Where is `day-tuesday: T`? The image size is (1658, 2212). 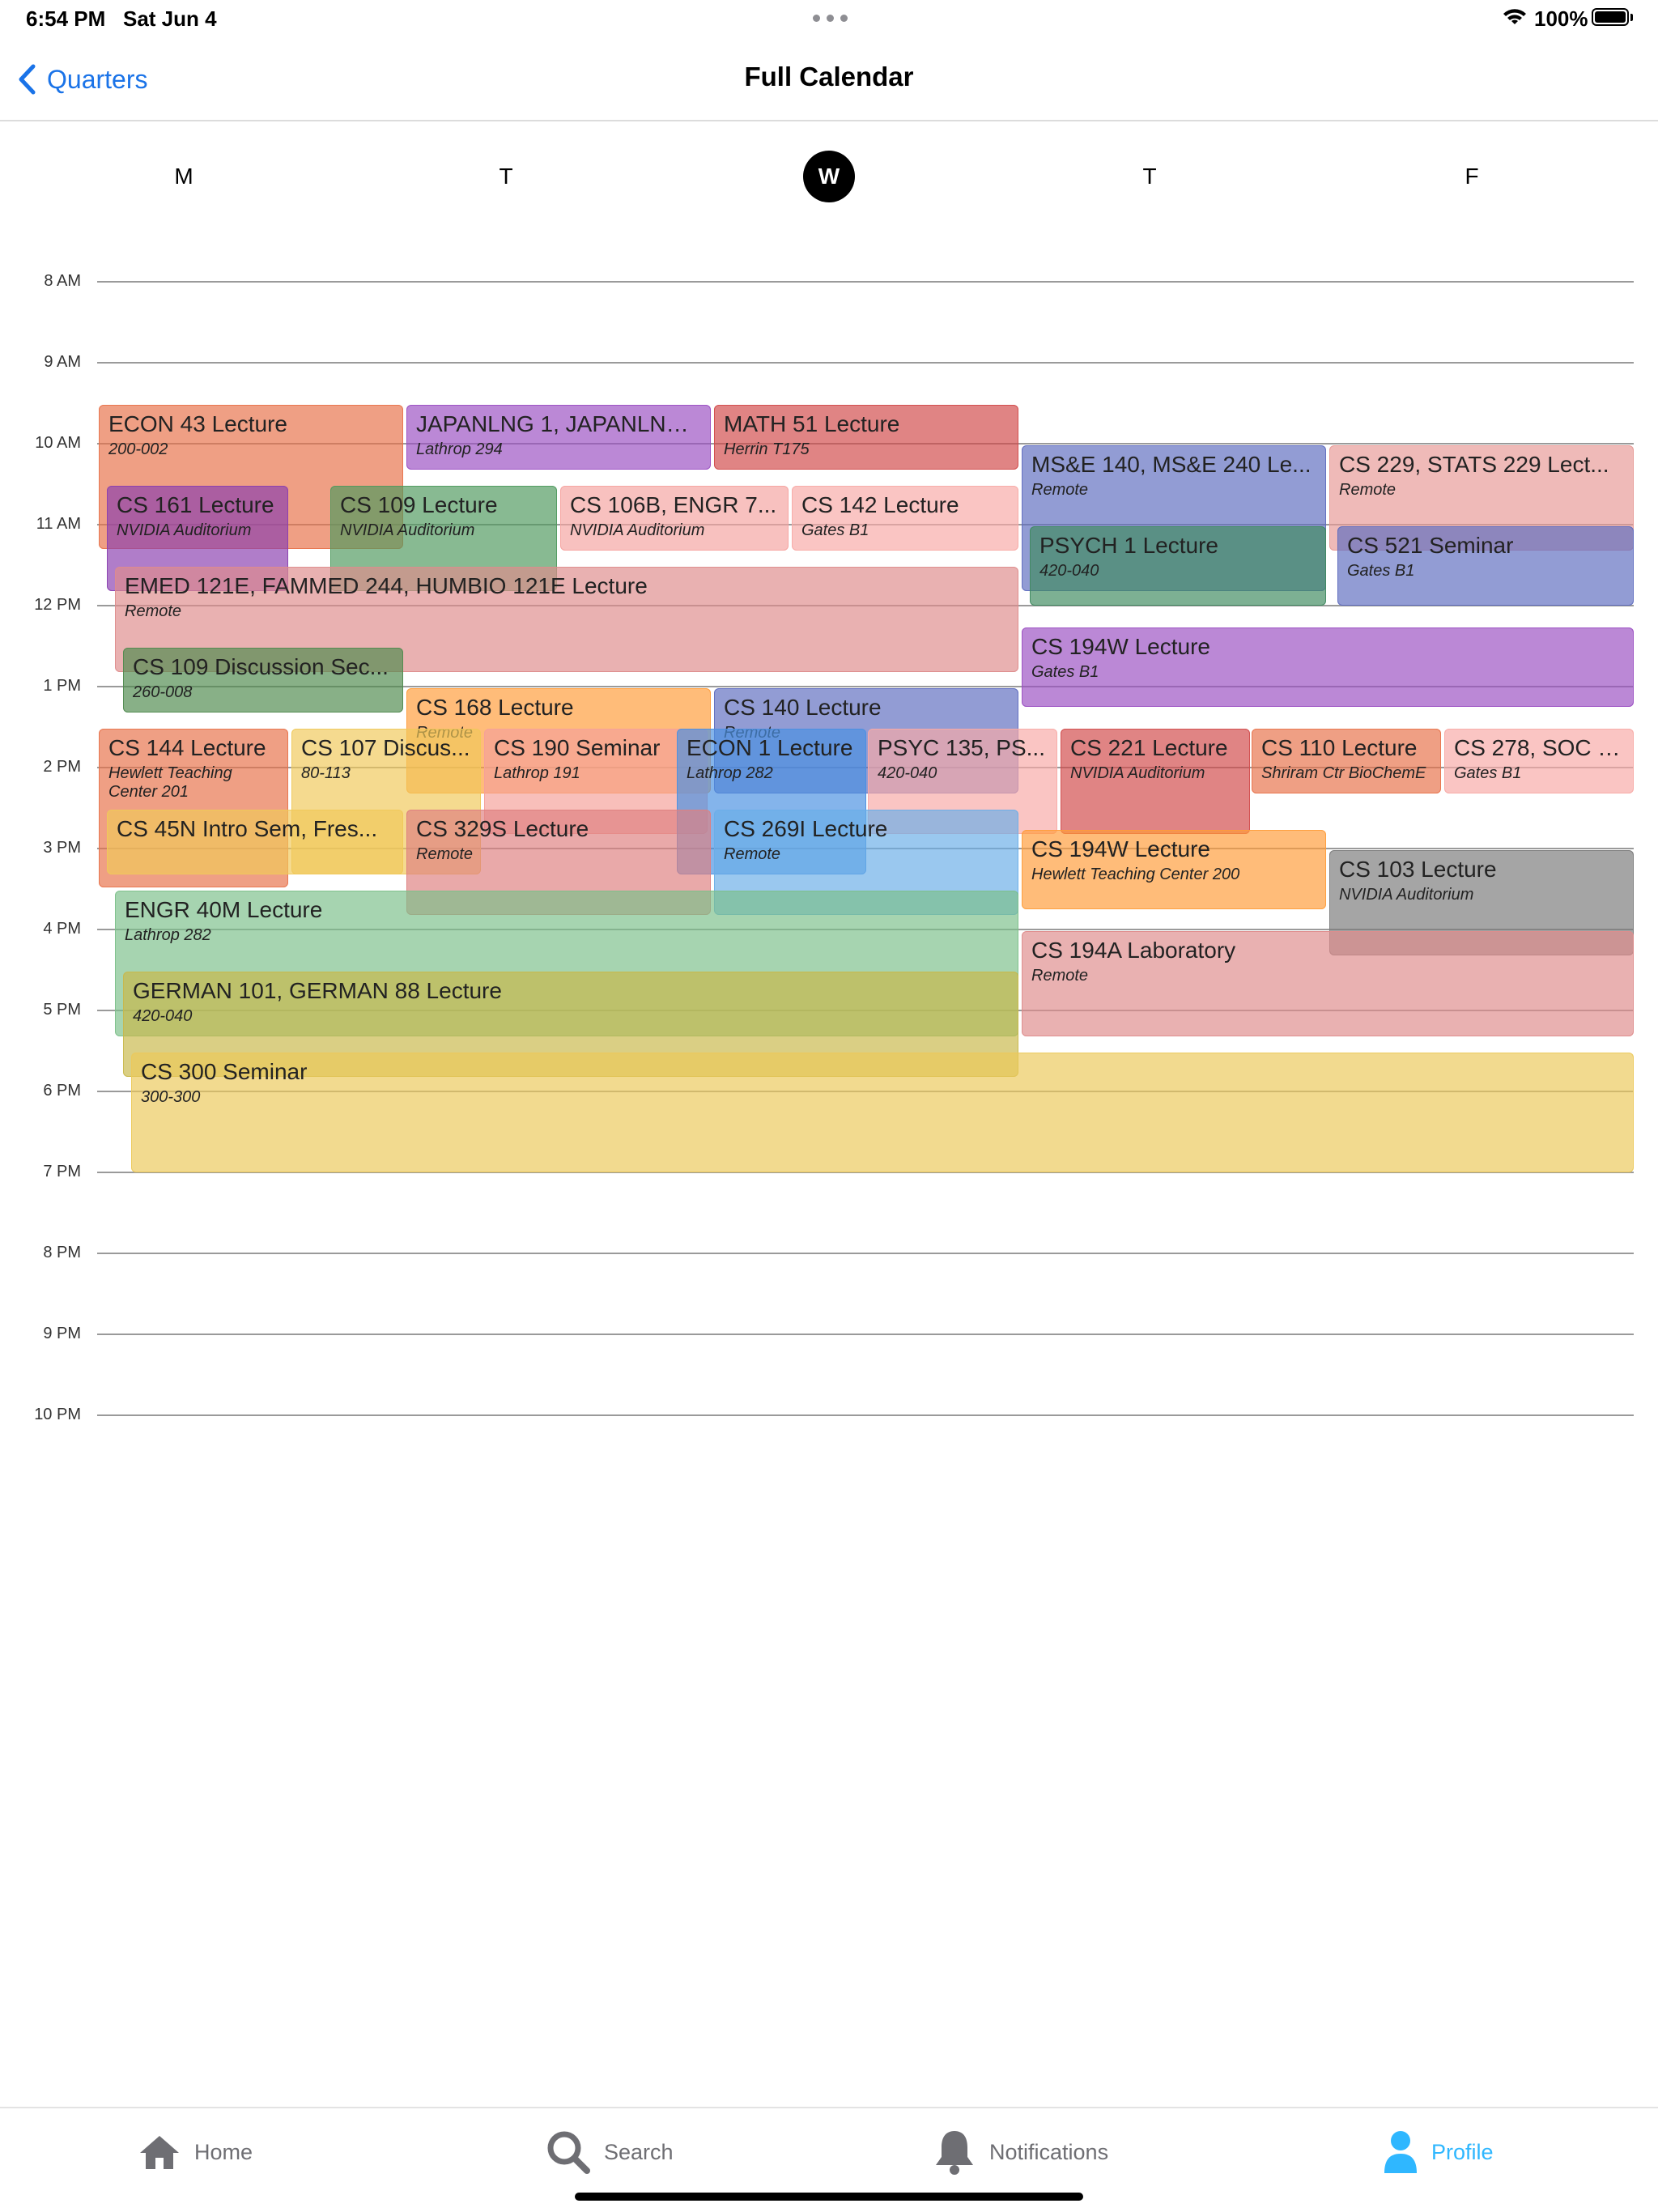
day-tuesday: T is located at coordinates (506, 177).